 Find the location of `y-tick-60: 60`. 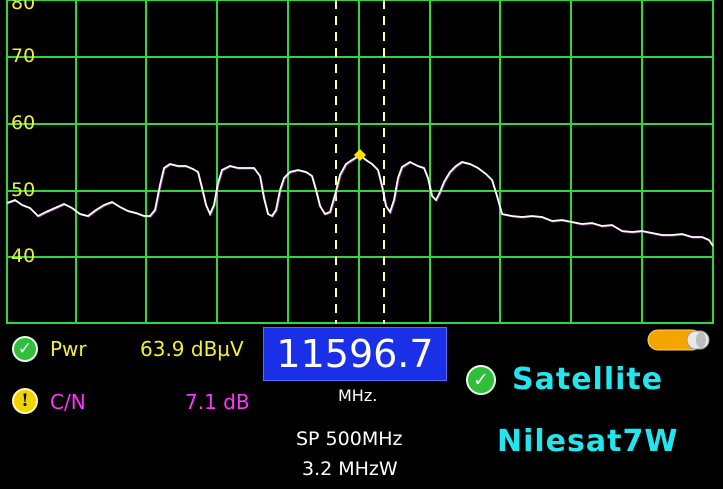

y-tick-60: 60 is located at coordinates (23, 123).